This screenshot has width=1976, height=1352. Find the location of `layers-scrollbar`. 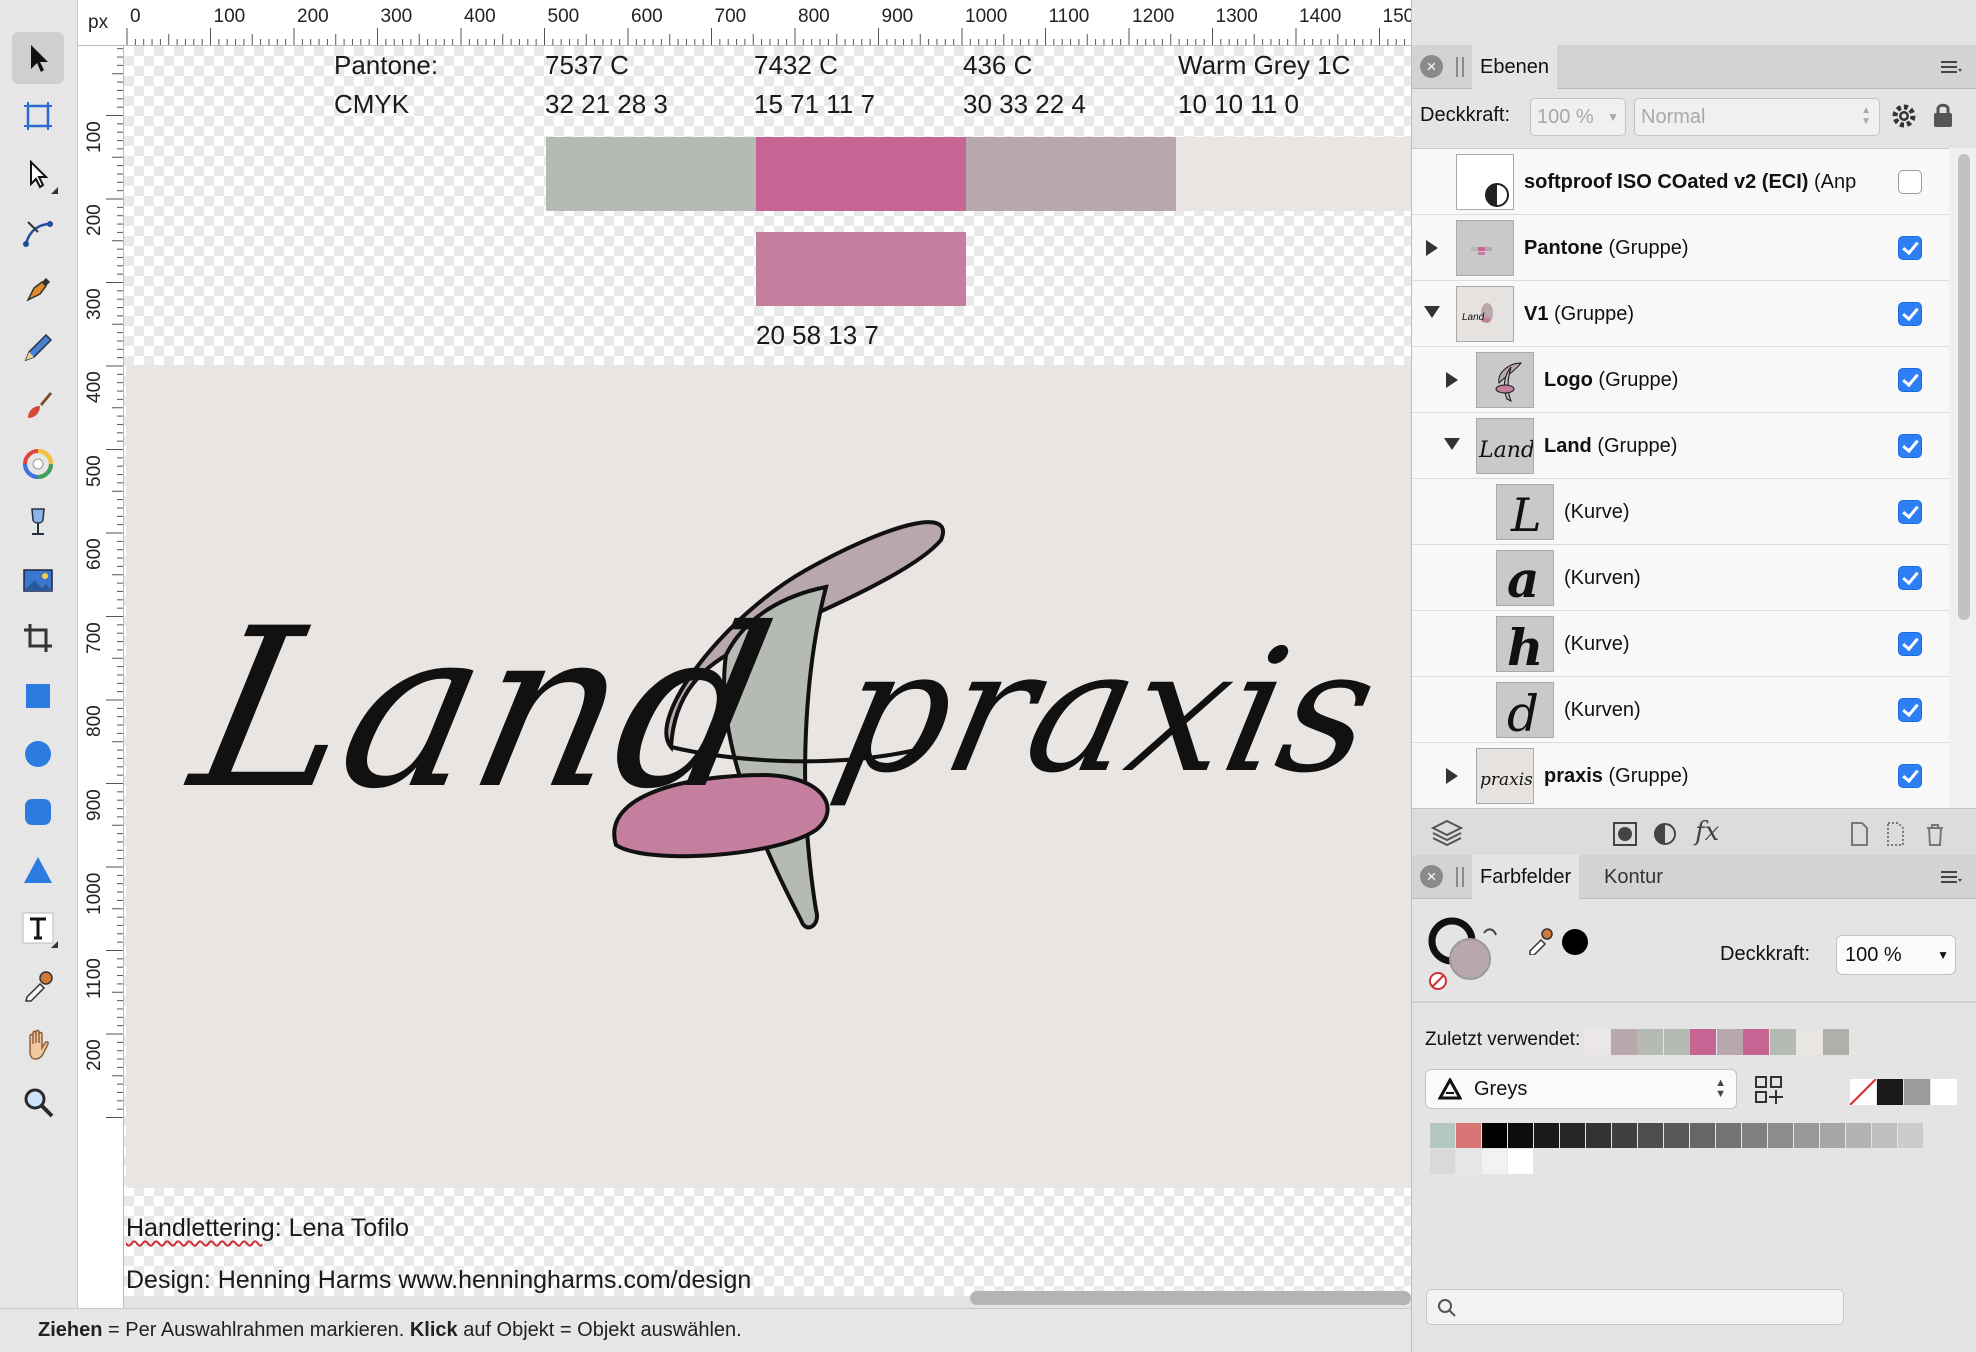

layers-scrollbar is located at coordinates (1962, 478).